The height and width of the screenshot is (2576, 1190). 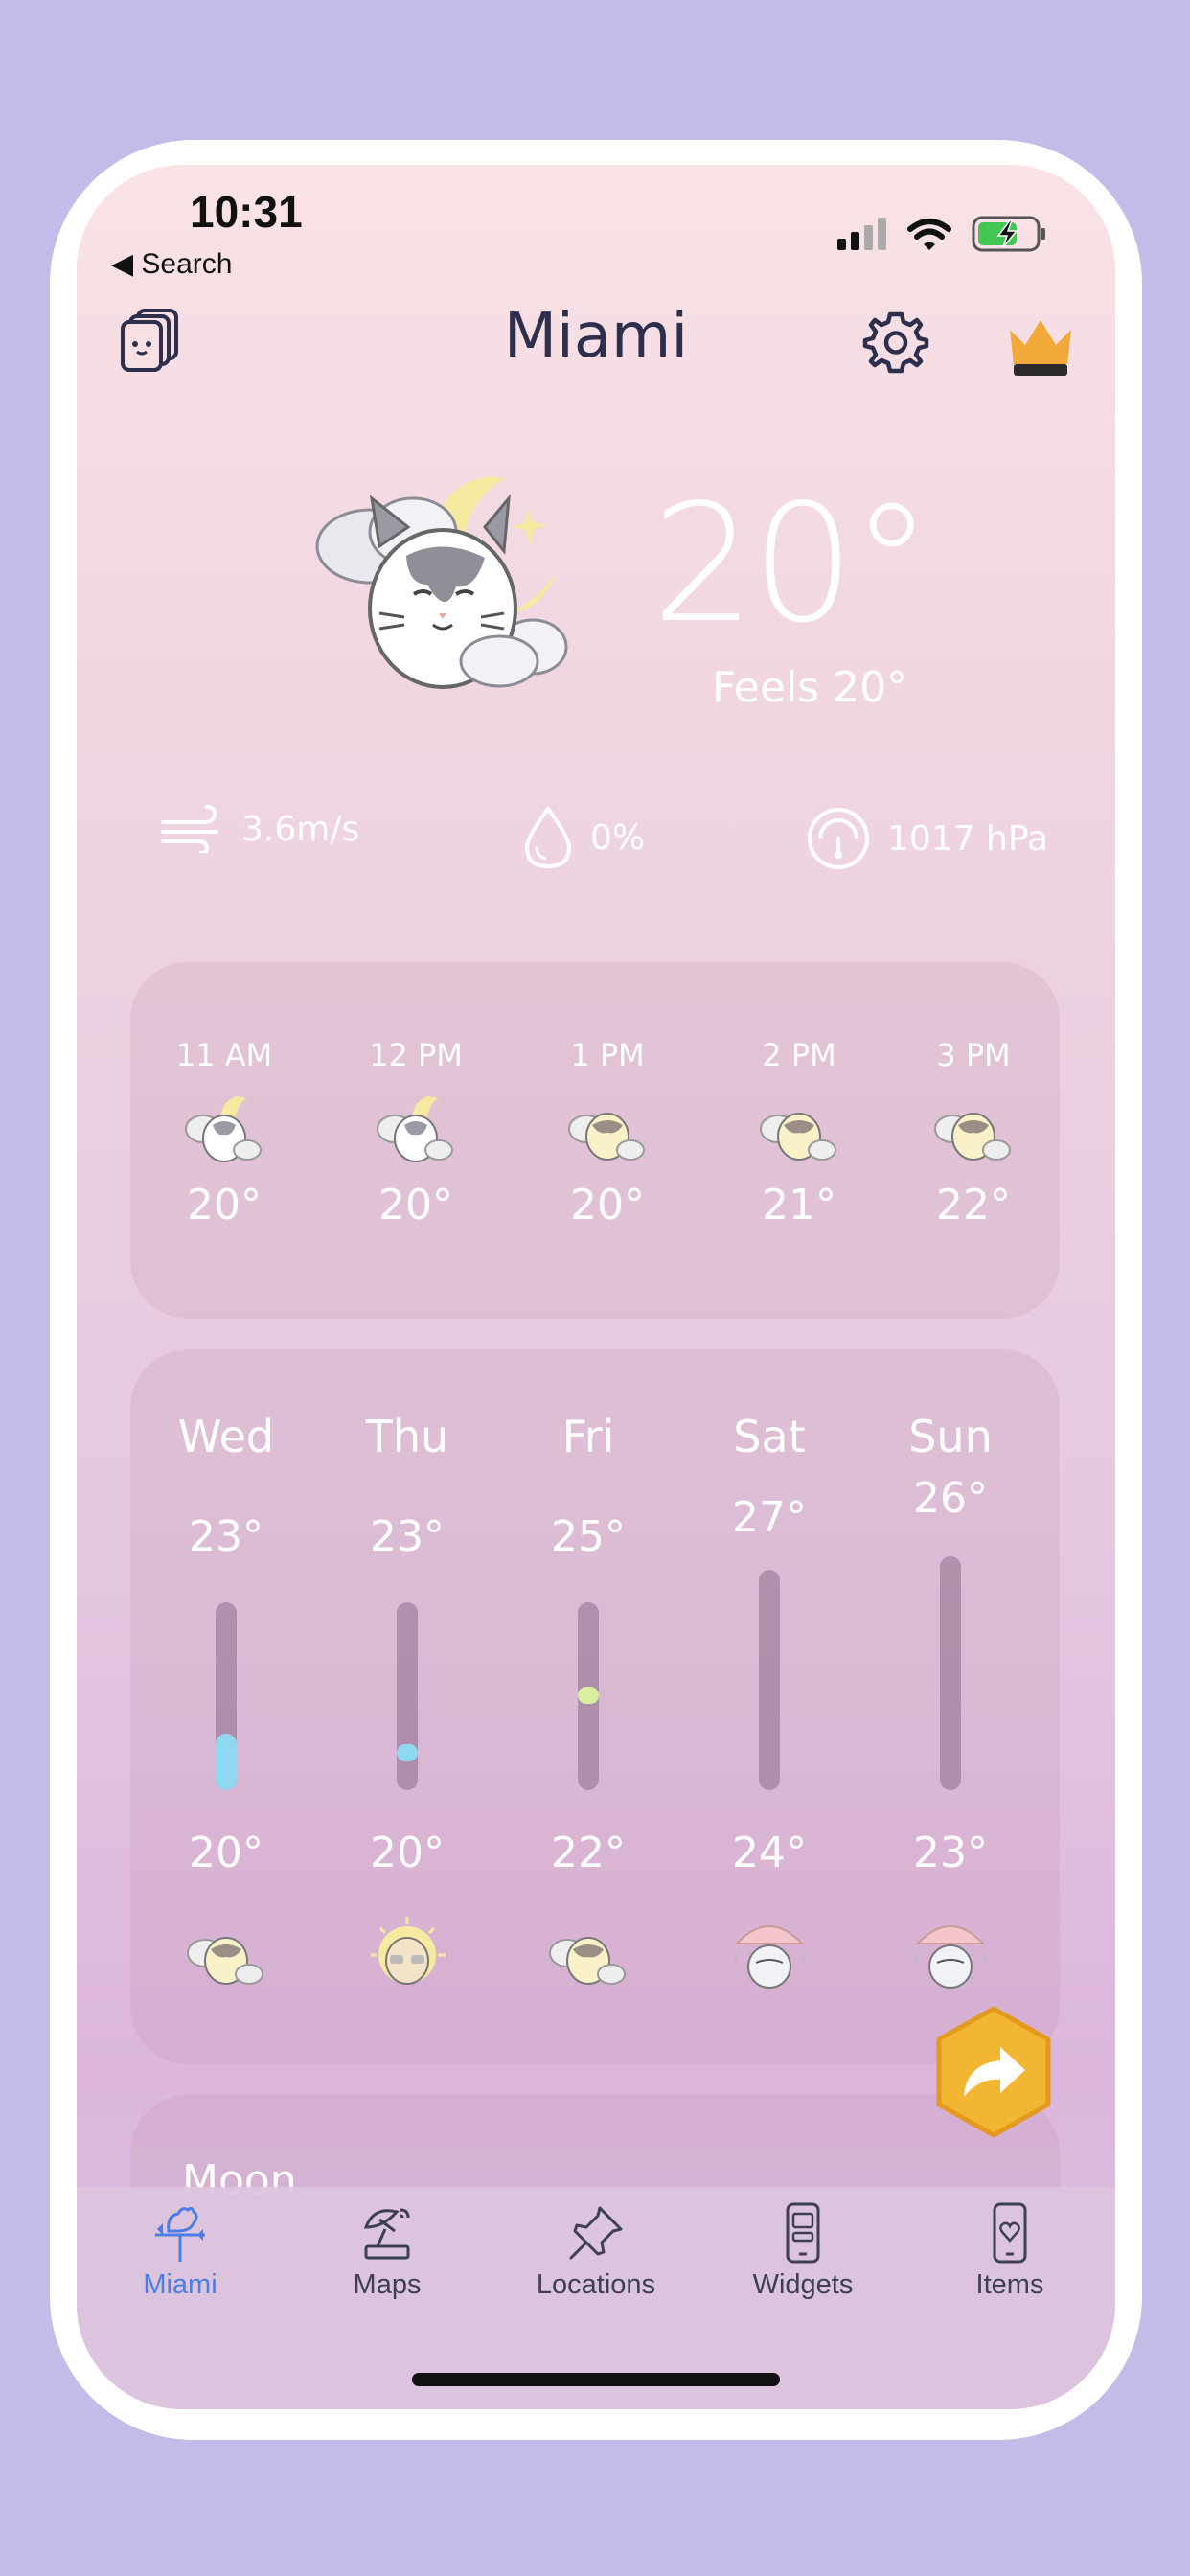 What do you see at coordinates (862, 234) in the screenshot?
I see `cellular-signal-icon` at bounding box center [862, 234].